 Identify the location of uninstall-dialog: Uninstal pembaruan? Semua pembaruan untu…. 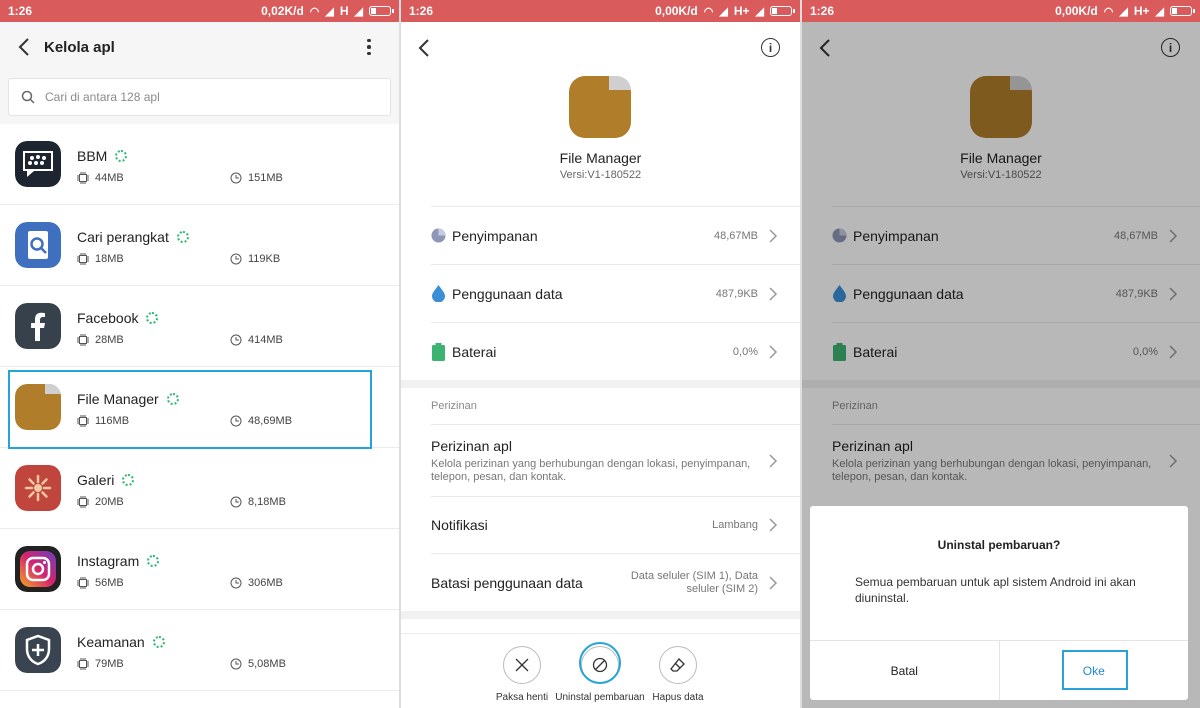
(999, 603).